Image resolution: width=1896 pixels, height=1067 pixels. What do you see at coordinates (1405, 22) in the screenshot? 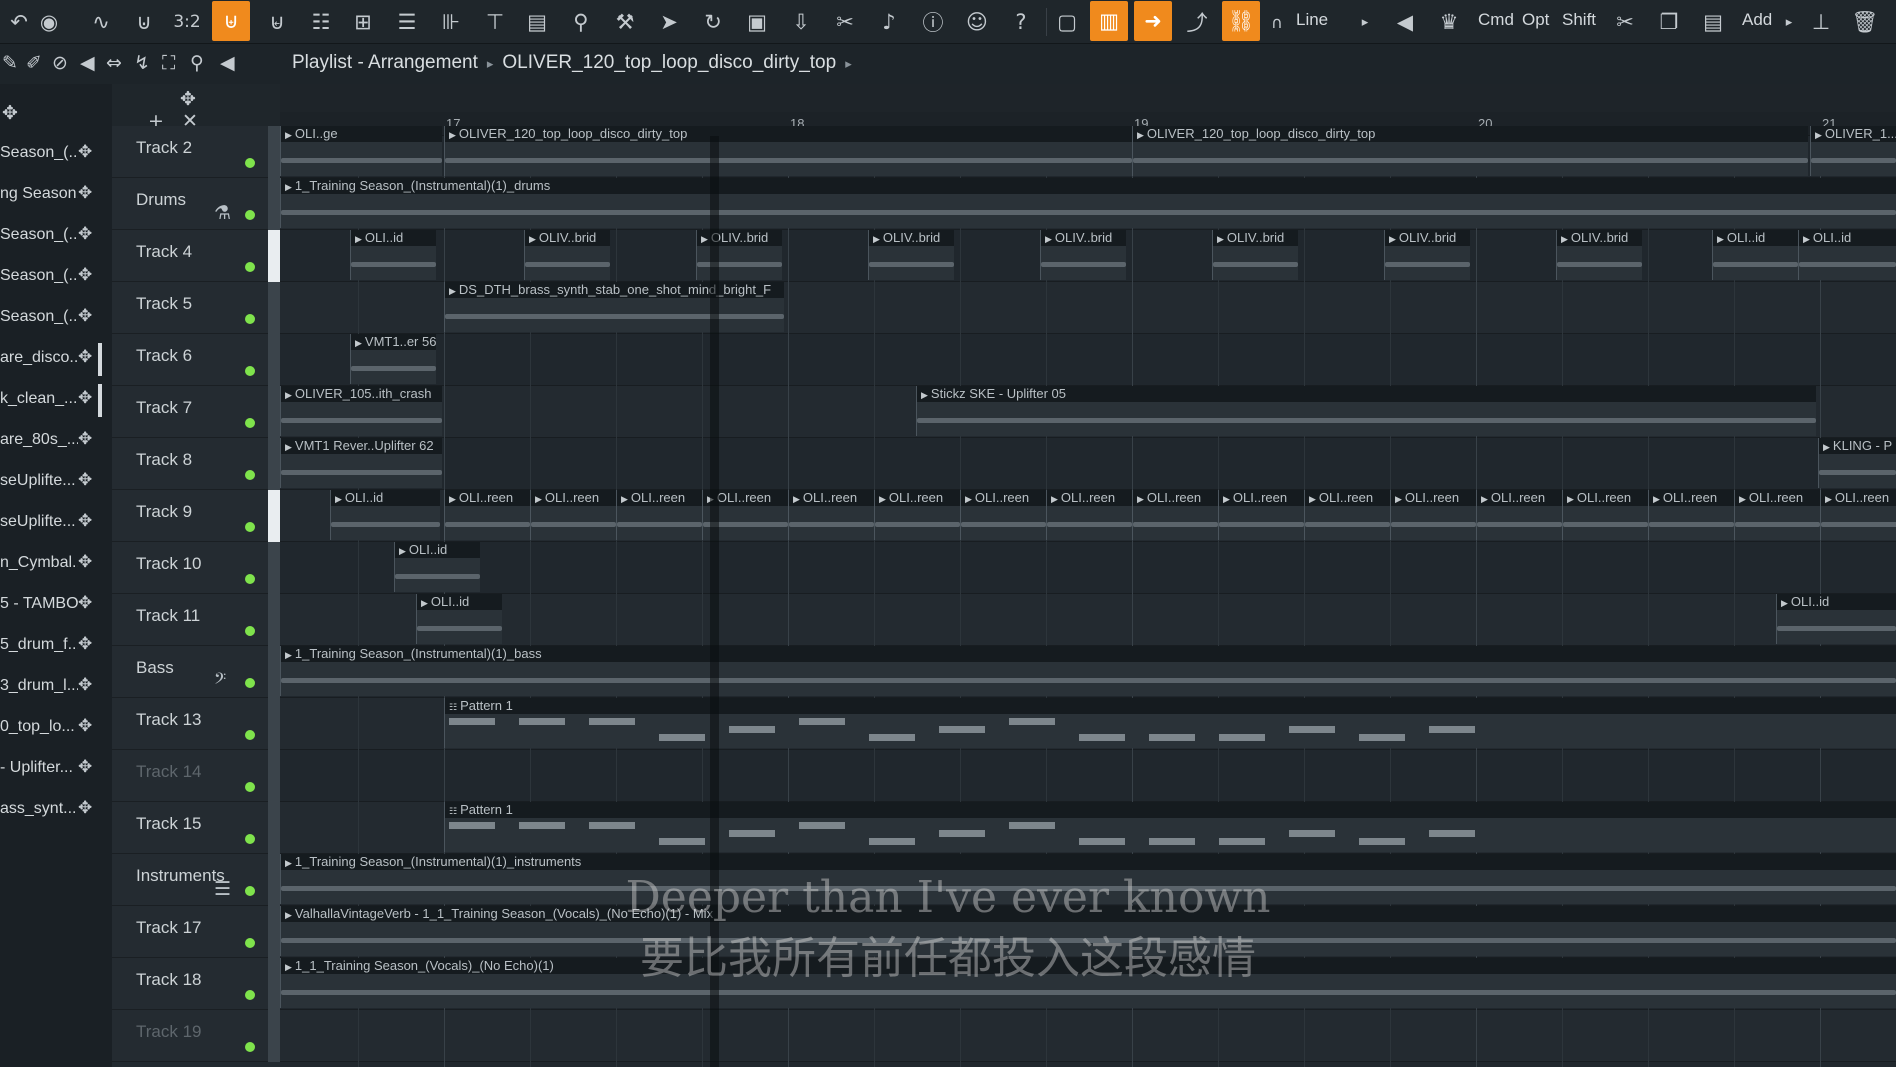
I see `speaker-mute-icon: ◀` at bounding box center [1405, 22].